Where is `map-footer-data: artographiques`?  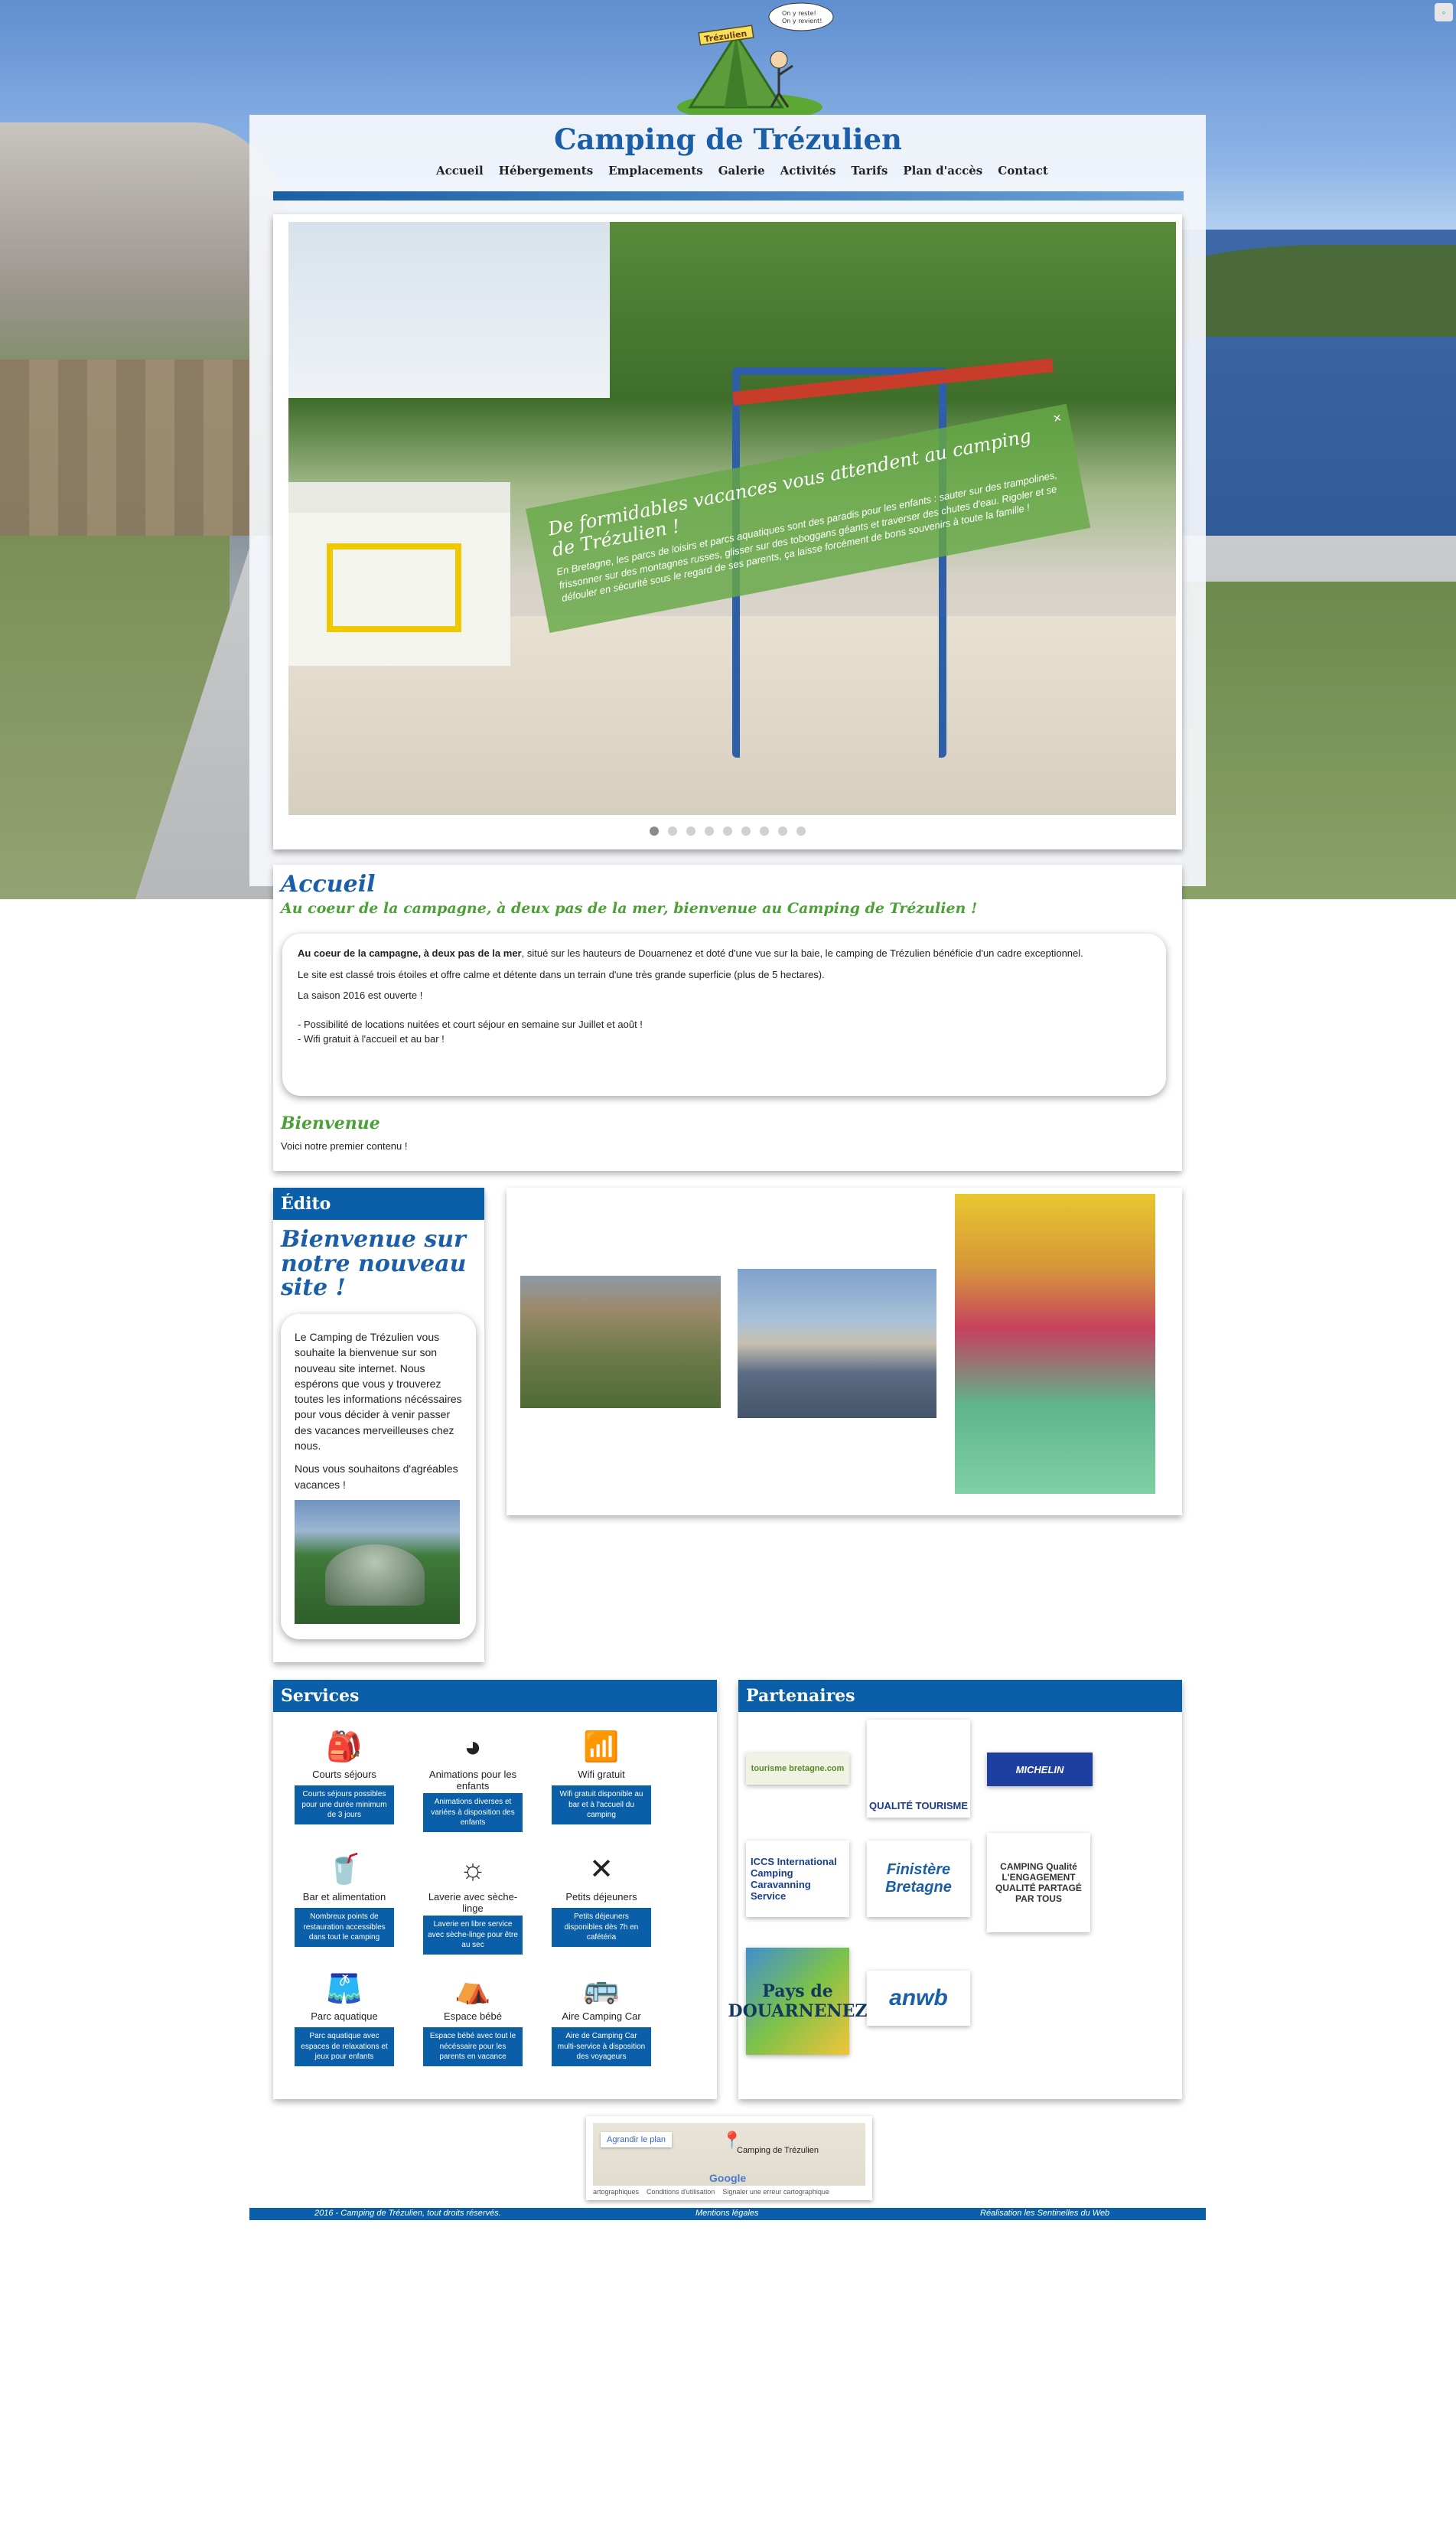 map-footer-data: artographiques is located at coordinates (616, 2192).